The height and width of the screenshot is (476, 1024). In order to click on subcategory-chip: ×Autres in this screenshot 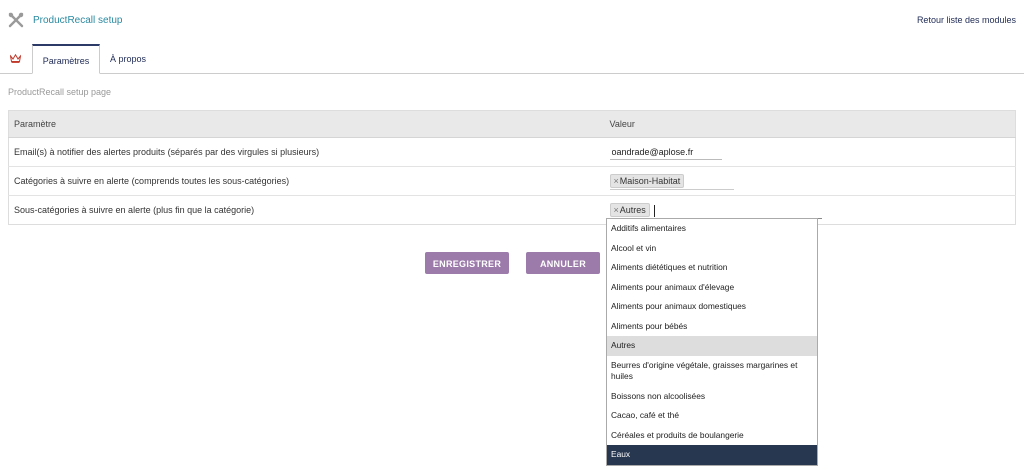, I will do `click(629, 210)`.